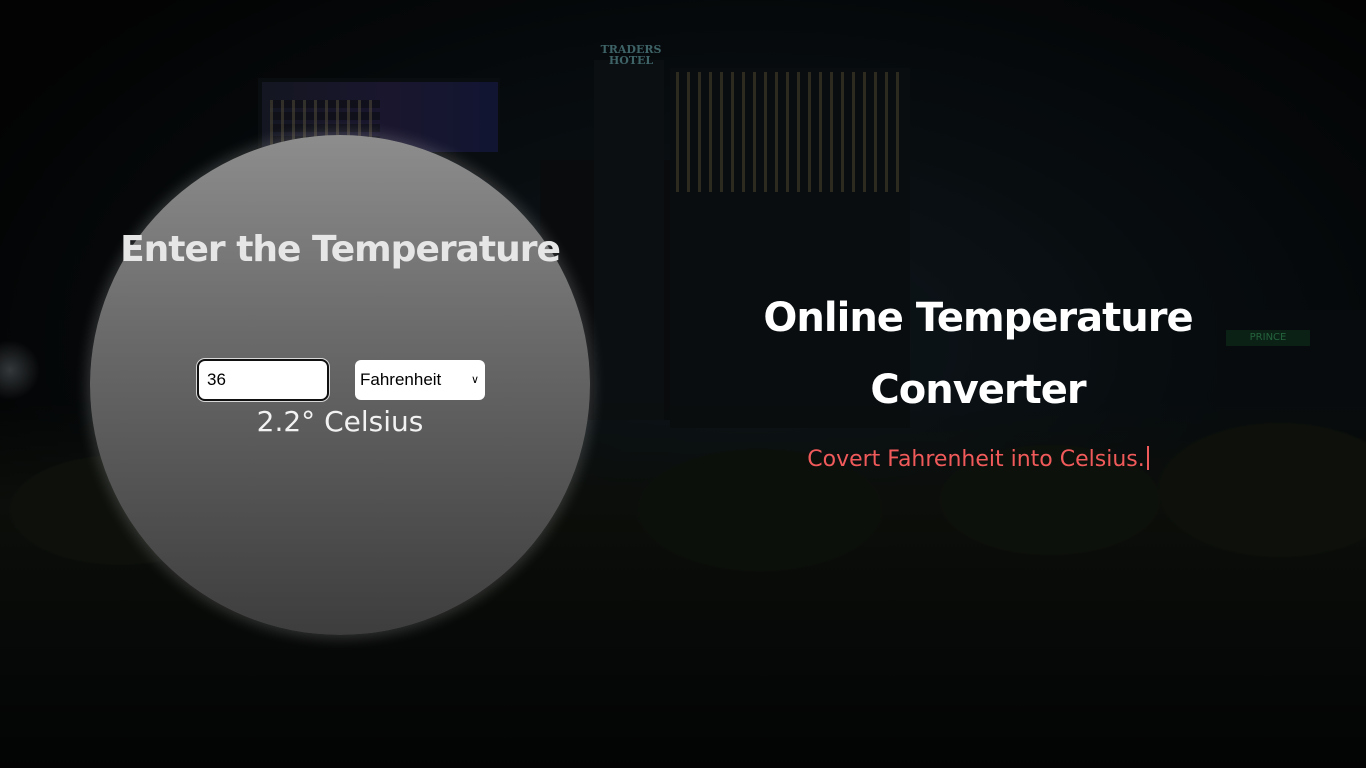 The image size is (1366, 768). I want to click on converter-heading: Enter the Temperature, so click(340, 249).